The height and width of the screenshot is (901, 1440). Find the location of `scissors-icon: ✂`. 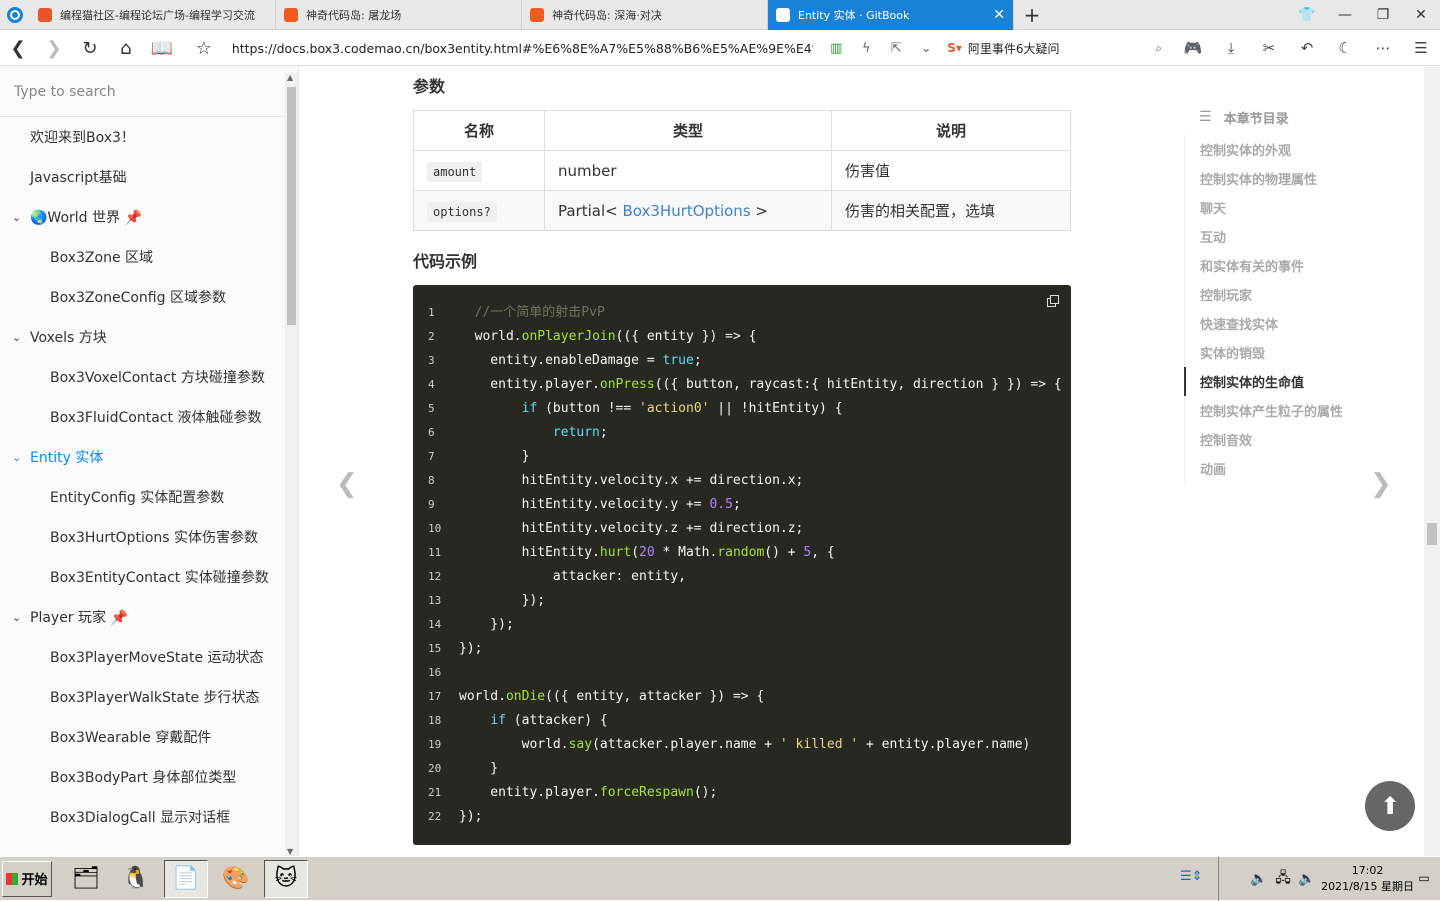

scissors-icon: ✂ is located at coordinates (1269, 48).